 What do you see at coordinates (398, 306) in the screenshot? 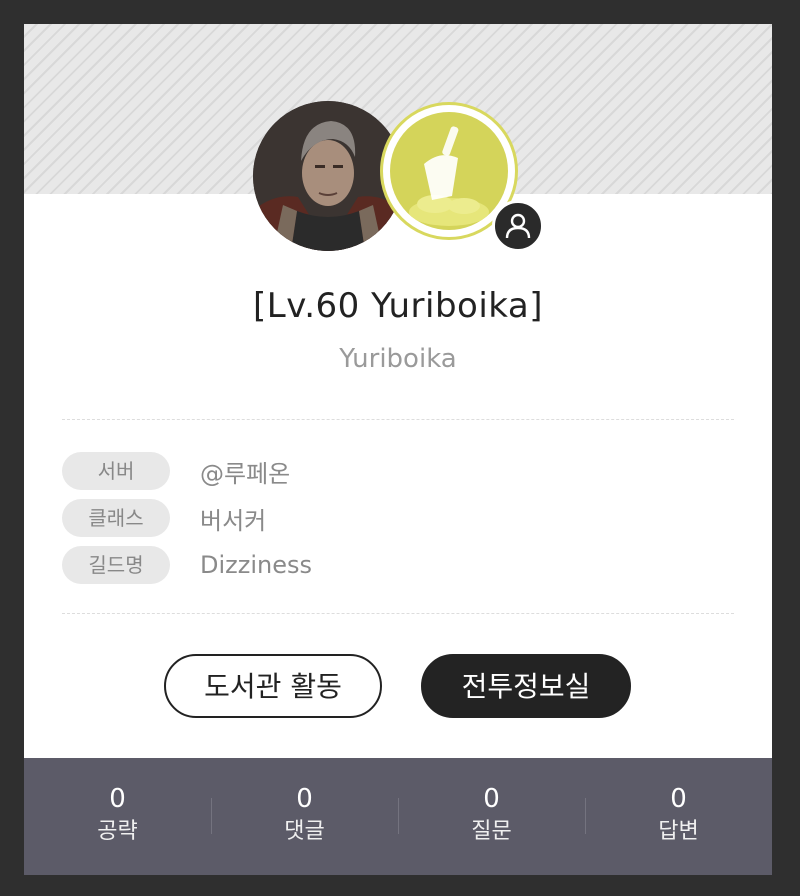
I see `profile-title: [Lv.60 Yuriboika]` at bounding box center [398, 306].